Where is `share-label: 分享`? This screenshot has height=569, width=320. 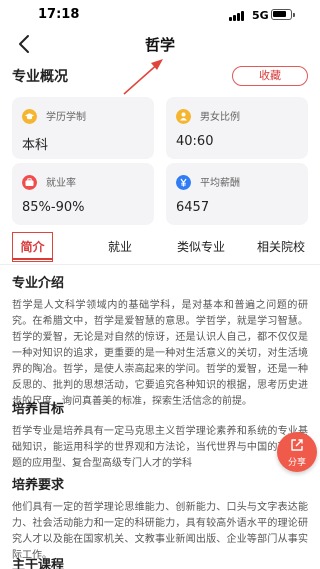
share-label: 分享 is located at coordinates (296, 463).